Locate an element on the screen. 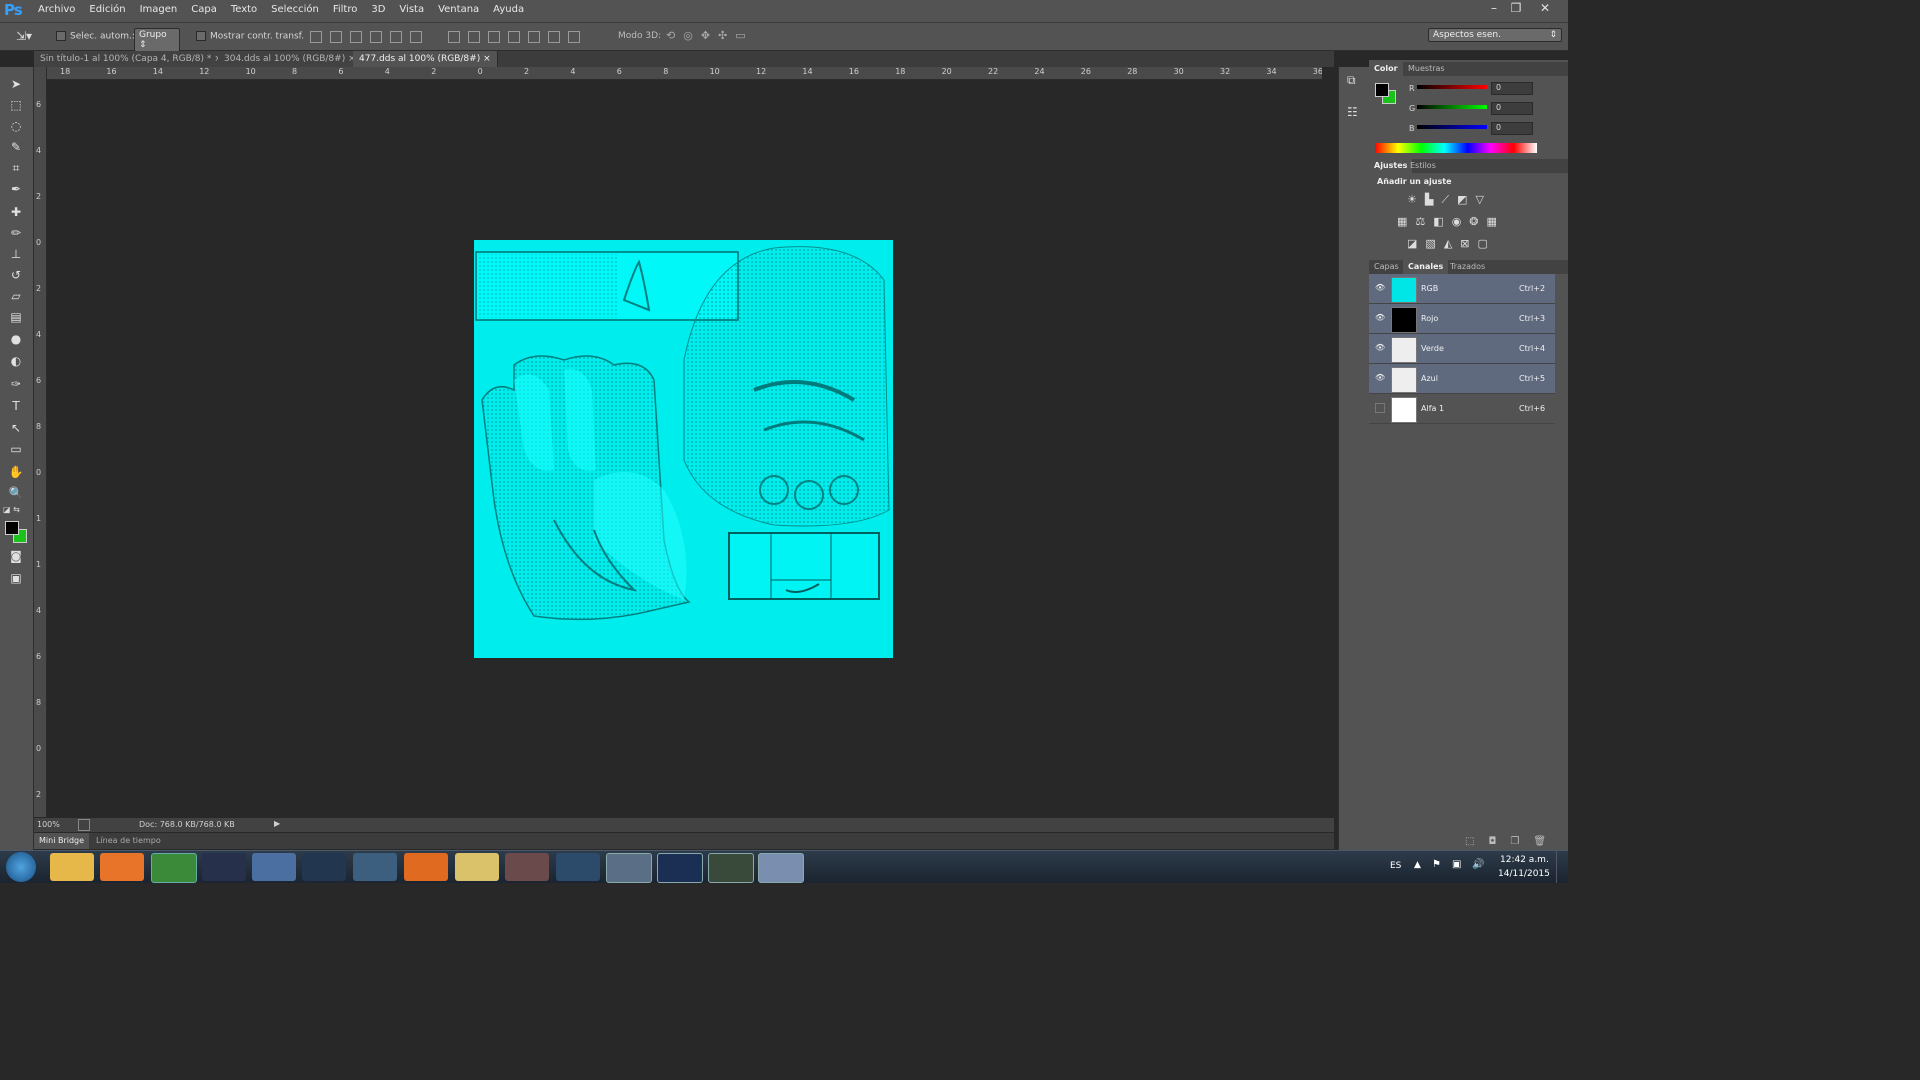 The width and height of the screenshot is (1920, 1080). healing-brush-tool-icon: ✚ is located at coordinates (16, 212).